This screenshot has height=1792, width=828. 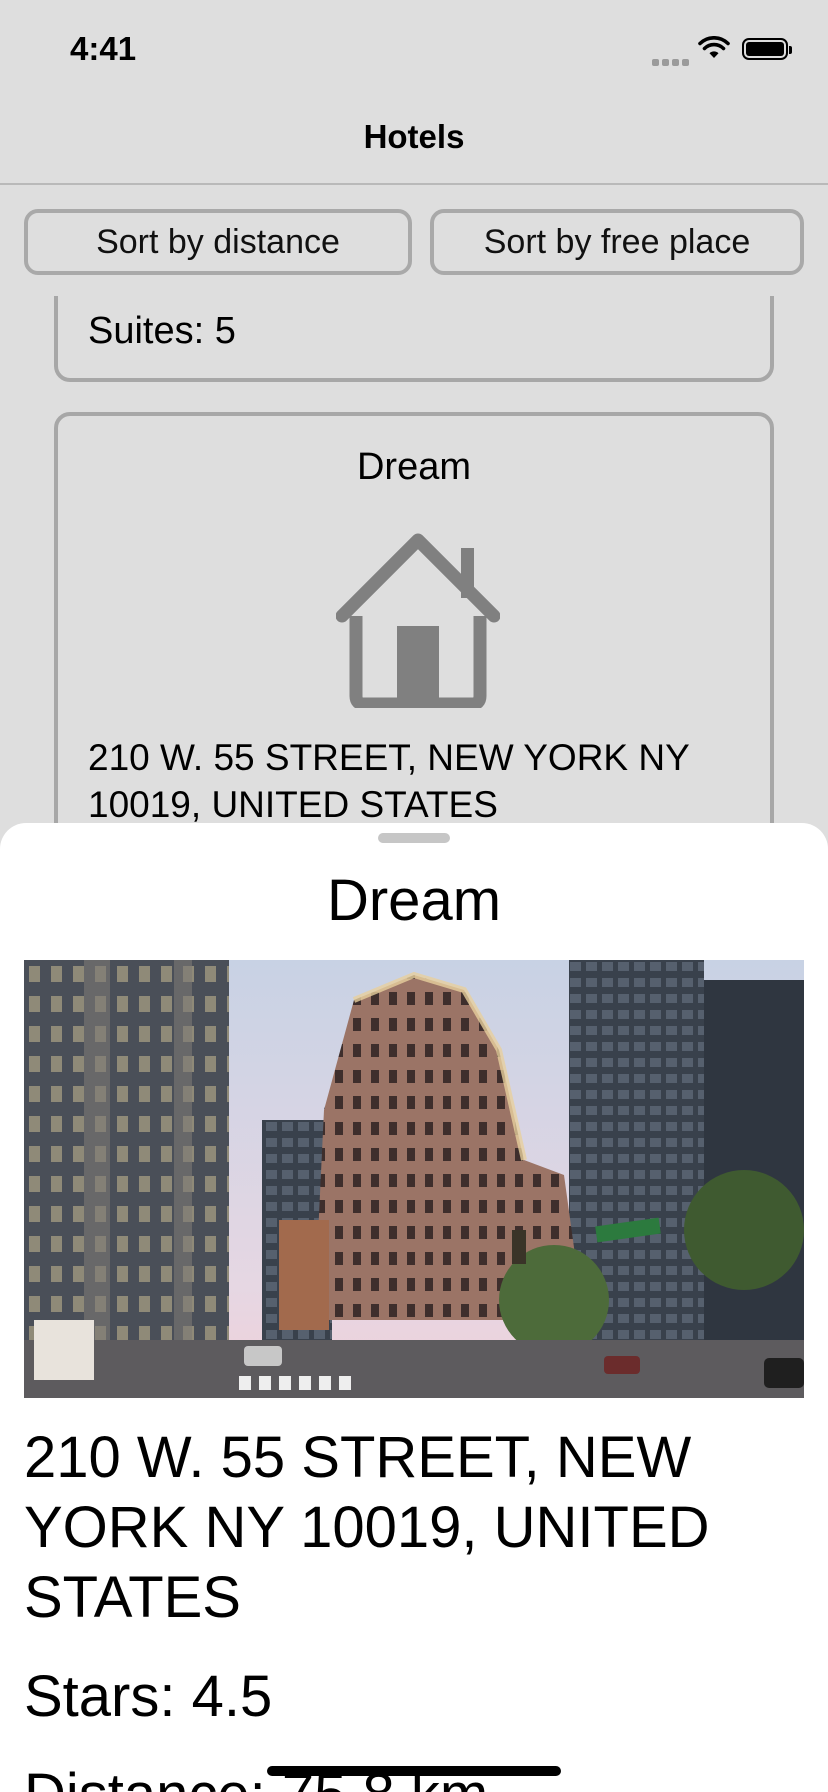 What do you see at coordinates (714, 47) in the screenshot?
I see `wifi-icon` at bounding box center [714, 47].